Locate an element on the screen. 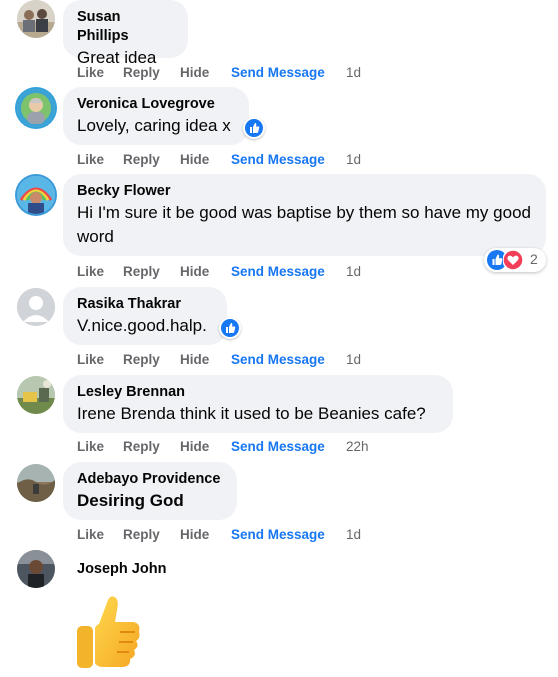  thumbs-up-sticker is located at coordinates (110, 633).